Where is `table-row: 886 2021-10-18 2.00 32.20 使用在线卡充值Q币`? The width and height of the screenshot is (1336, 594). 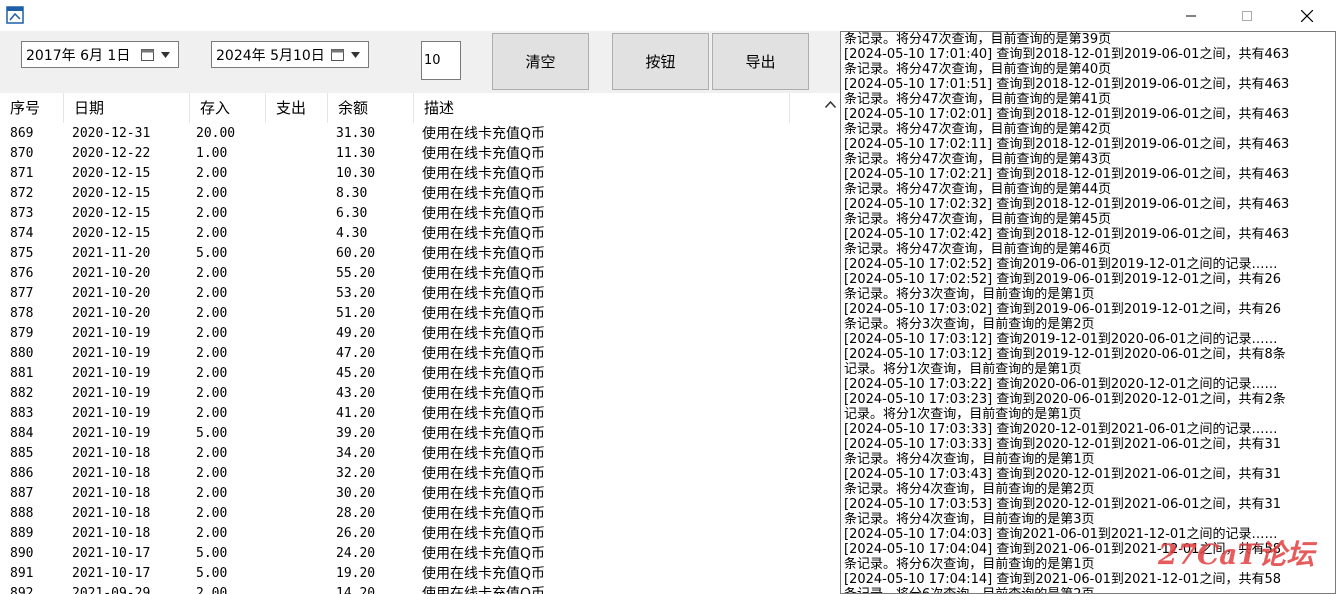 table-row: 886 2021-10-18 2.00 32.20 使用在线卡充值Q币 is located at coordinates (410, 474).